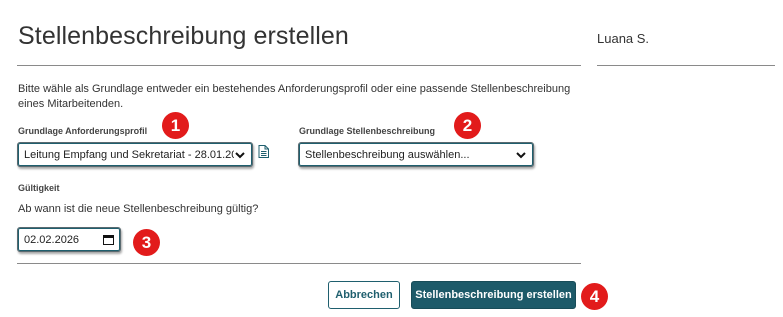  I want to click on cancel-button: Abbrechen, so click(364, 295).